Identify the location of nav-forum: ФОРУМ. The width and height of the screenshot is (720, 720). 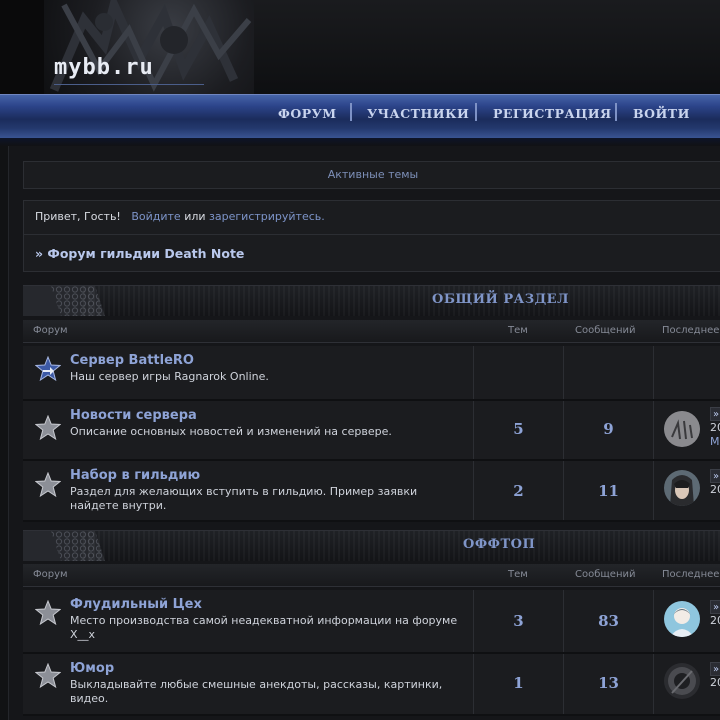
(307, 113).